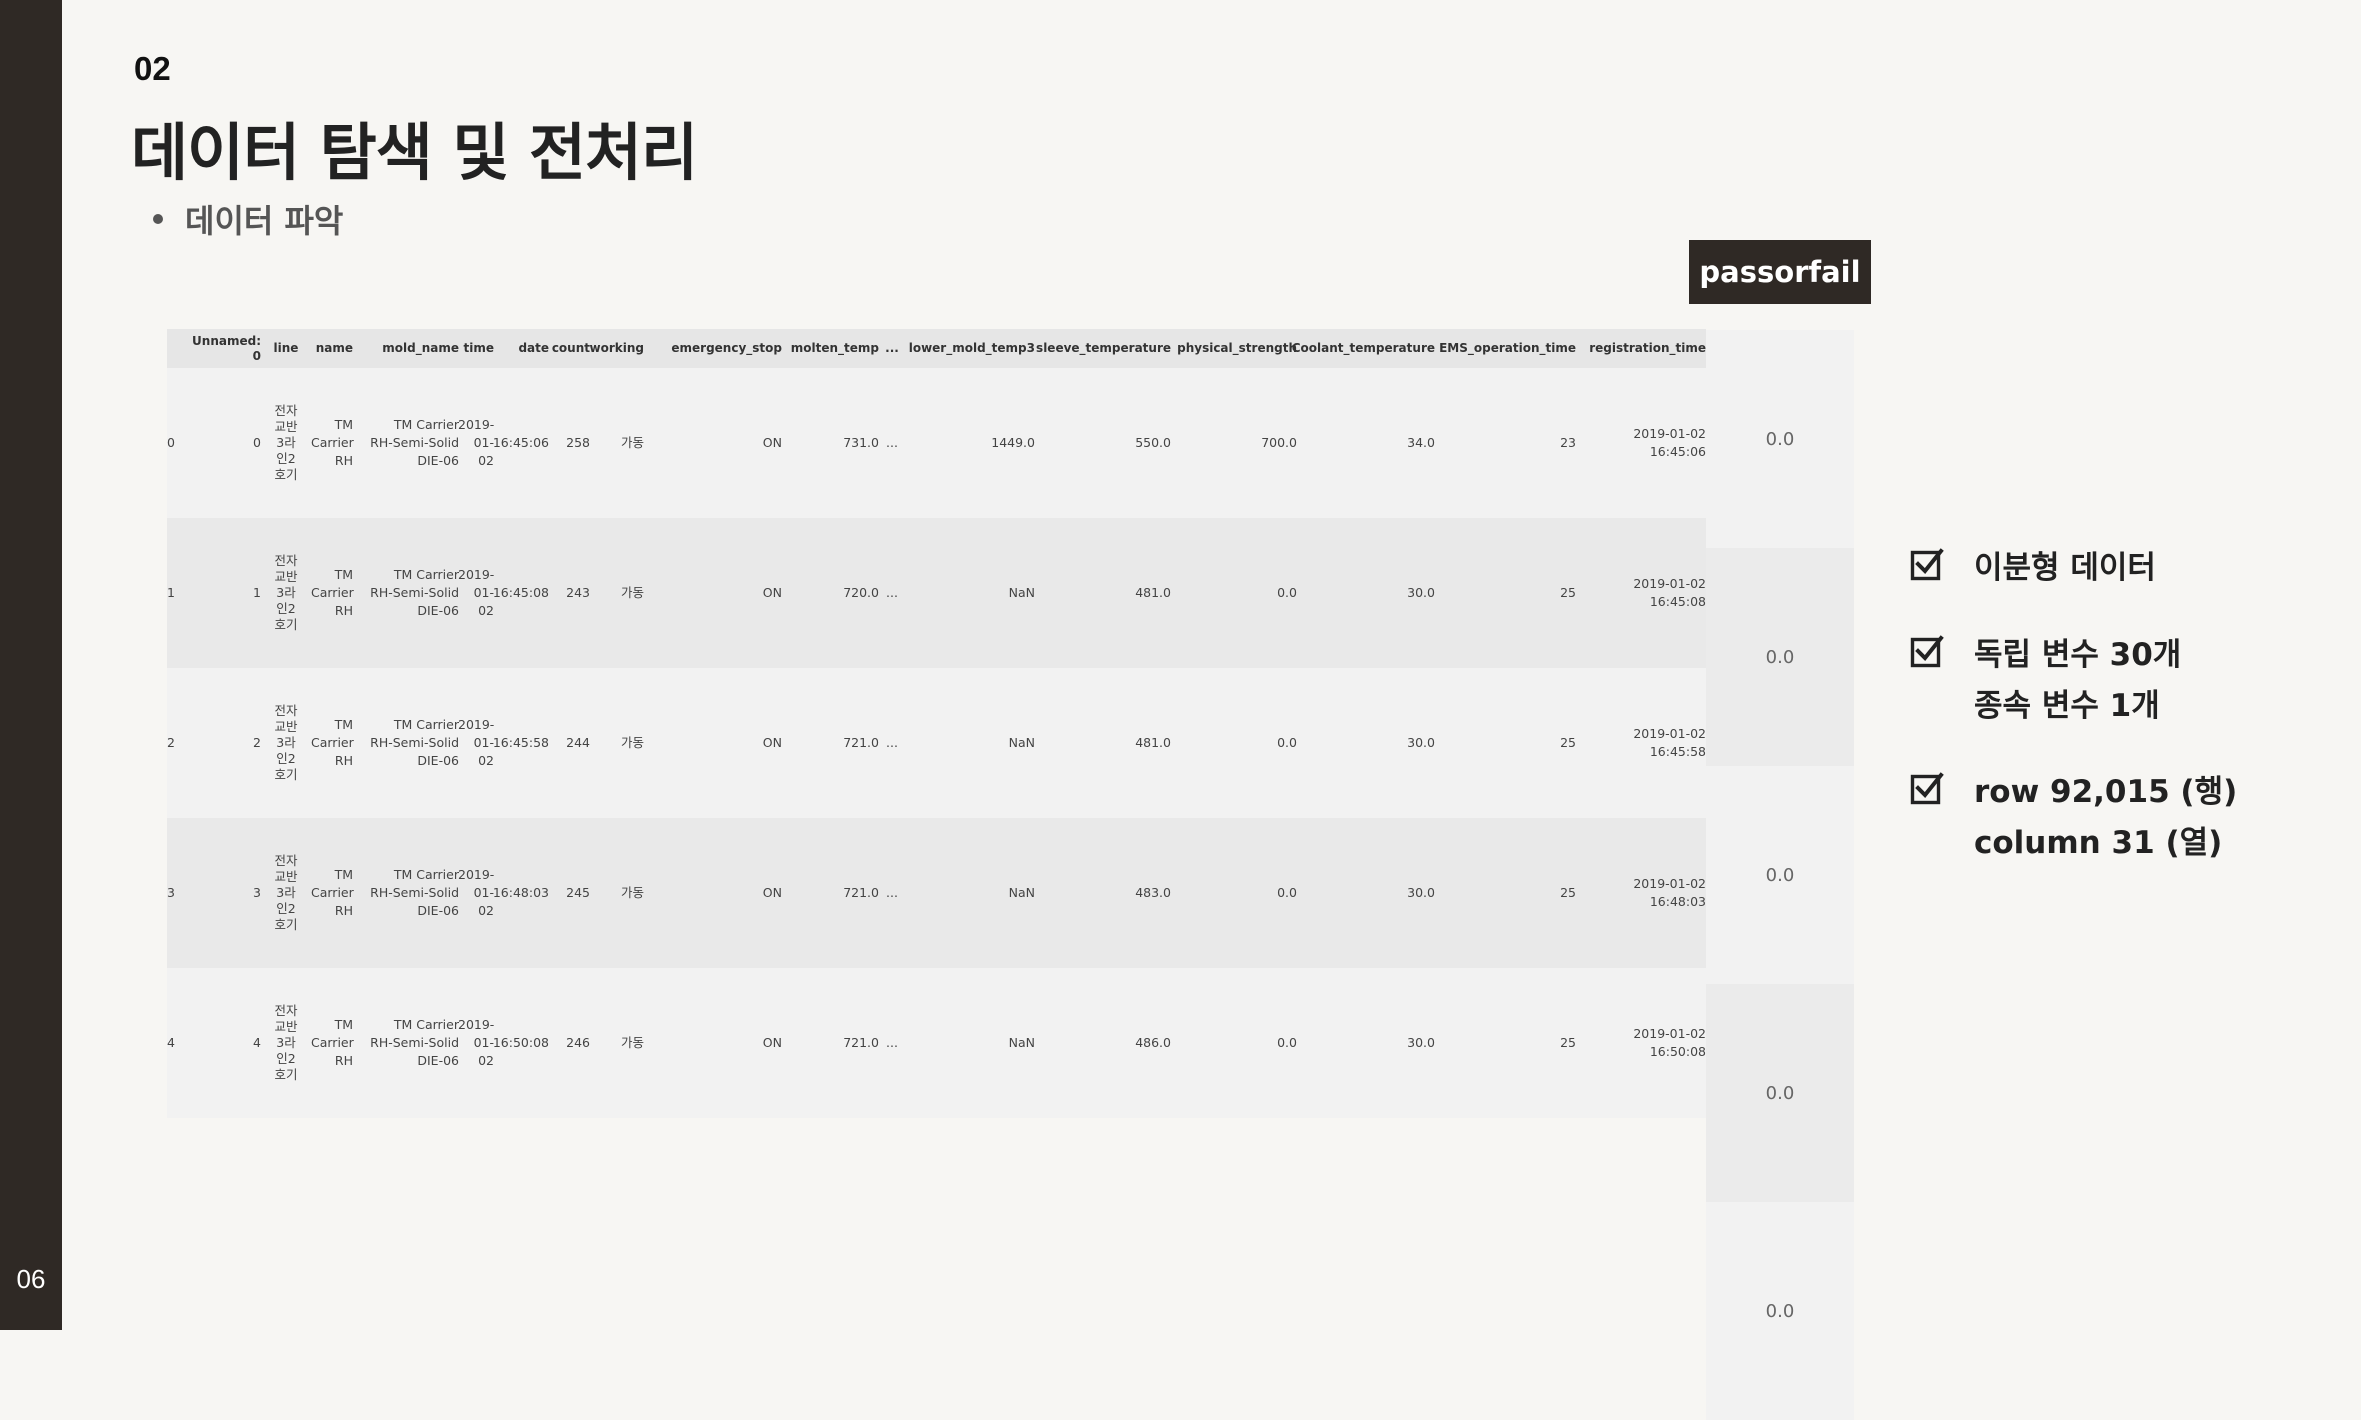 This screenshot has height=1420, width=2361. What do you see at coordinates (176, 893) in the screenshot?
I see `cell-index: 3` at bounding box center [176, 893].